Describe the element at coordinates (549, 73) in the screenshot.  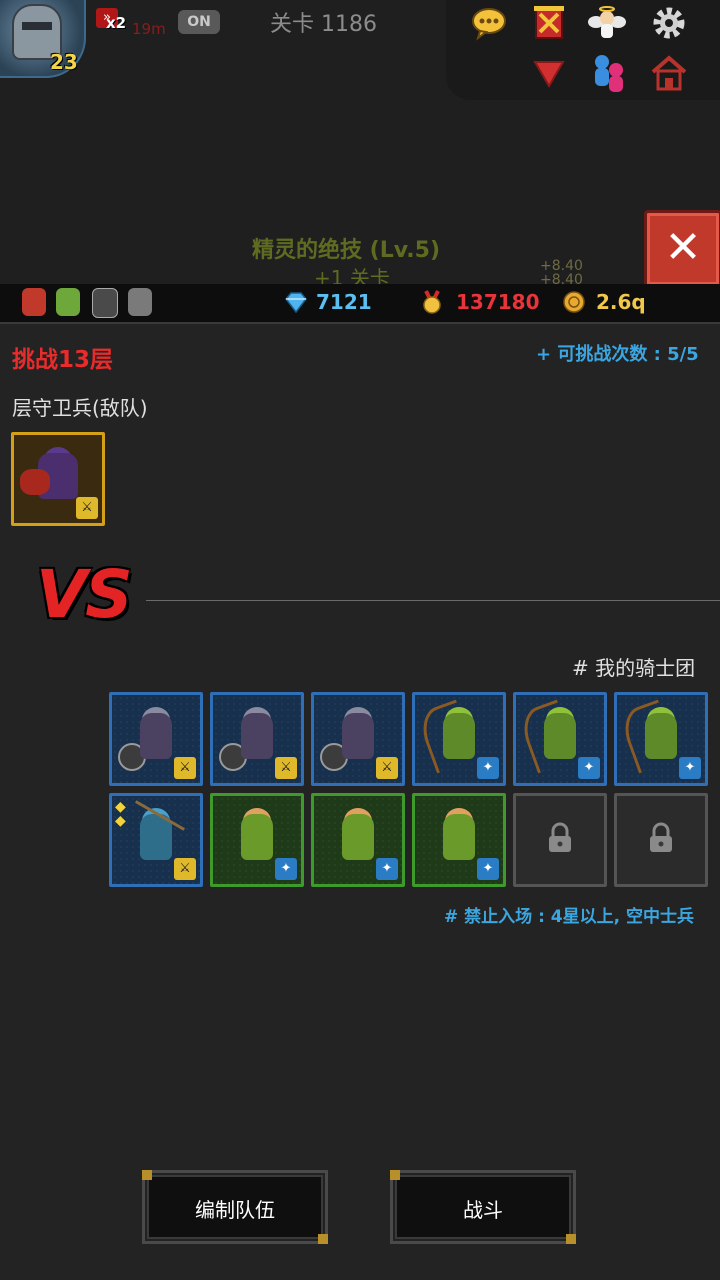
I see `dropdown-arrow-icon` at that location.